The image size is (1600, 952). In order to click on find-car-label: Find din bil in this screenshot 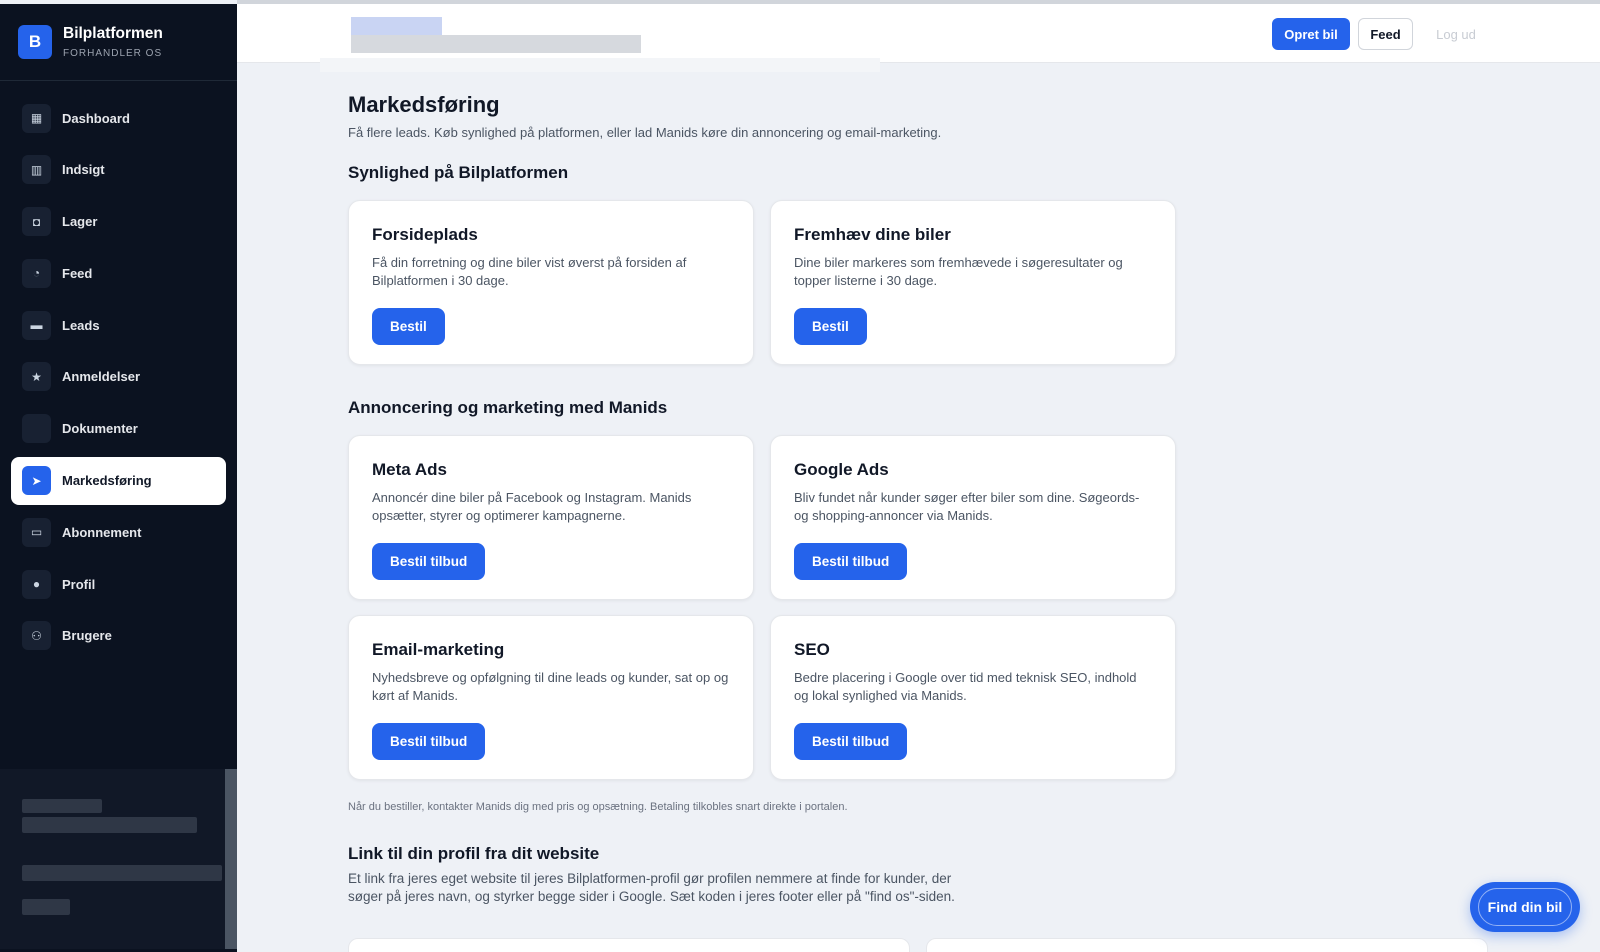, I will do `click(1525, 907)`.